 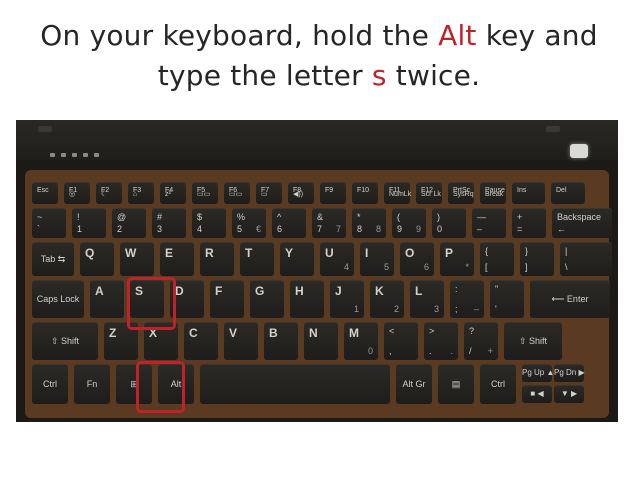 What do you see at coordinates (201, 341) in the screenshot?
I see `key-c: C` at bounding box center [201, 341].